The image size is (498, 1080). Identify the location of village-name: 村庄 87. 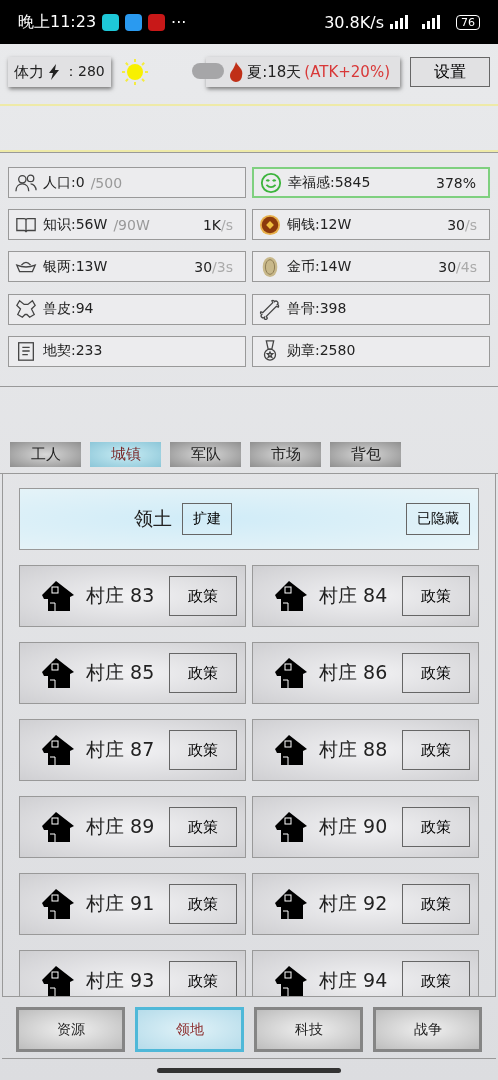
(120, 749).